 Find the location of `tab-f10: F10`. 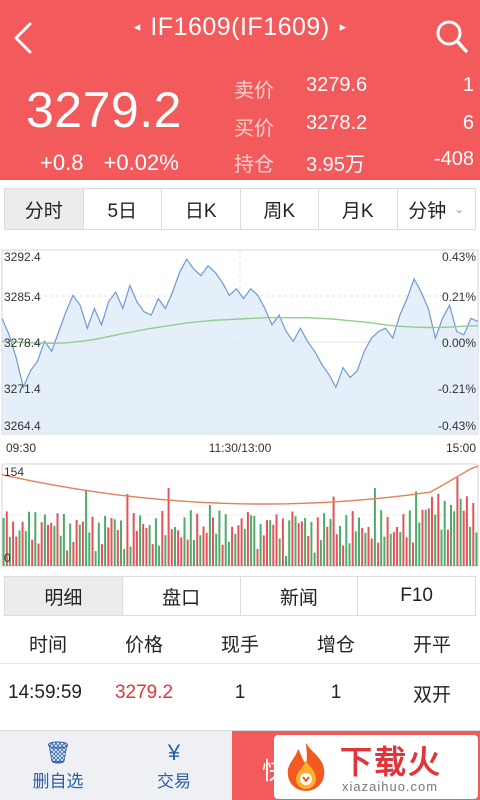

tab-f10: F10 is located at coordinates (416, 596).